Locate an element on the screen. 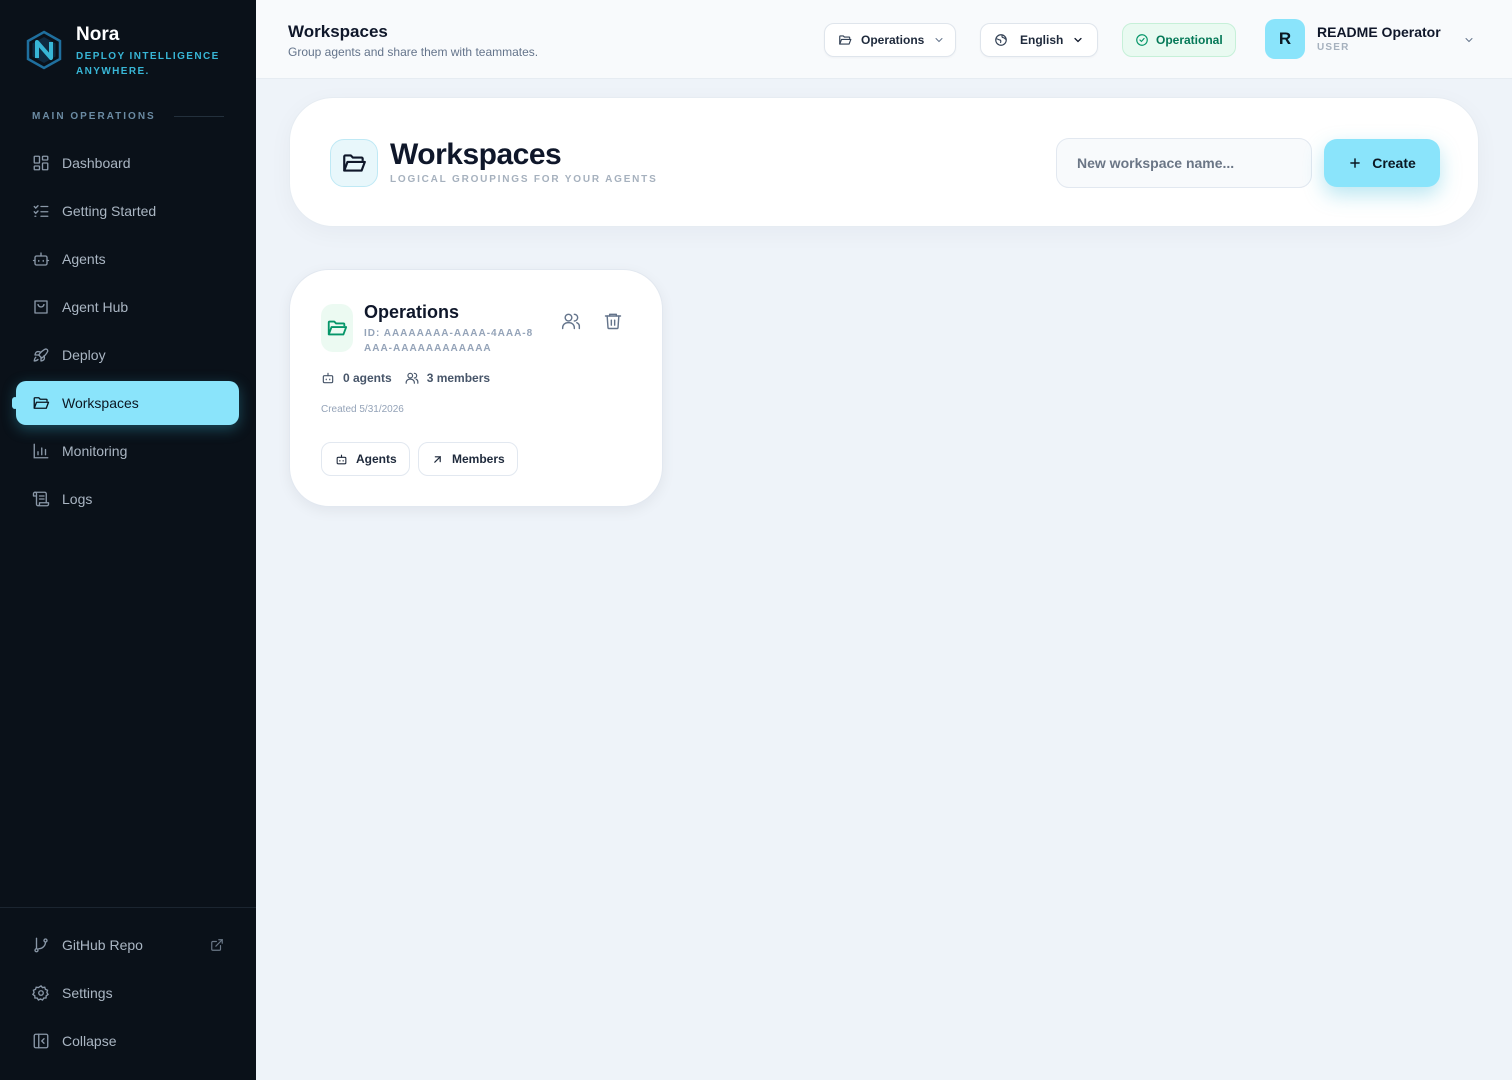  status-label: Operational is located at coordinates (1189, 40).